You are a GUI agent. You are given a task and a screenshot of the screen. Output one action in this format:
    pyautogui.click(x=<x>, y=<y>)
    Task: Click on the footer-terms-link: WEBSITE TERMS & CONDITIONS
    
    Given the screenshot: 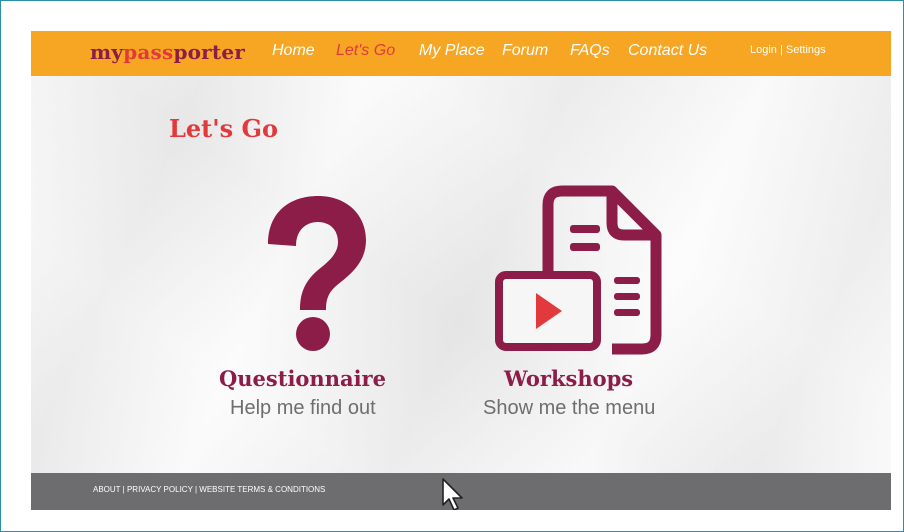 What is the action you would take?
    pyautogui.click(x=262, y=489)
    